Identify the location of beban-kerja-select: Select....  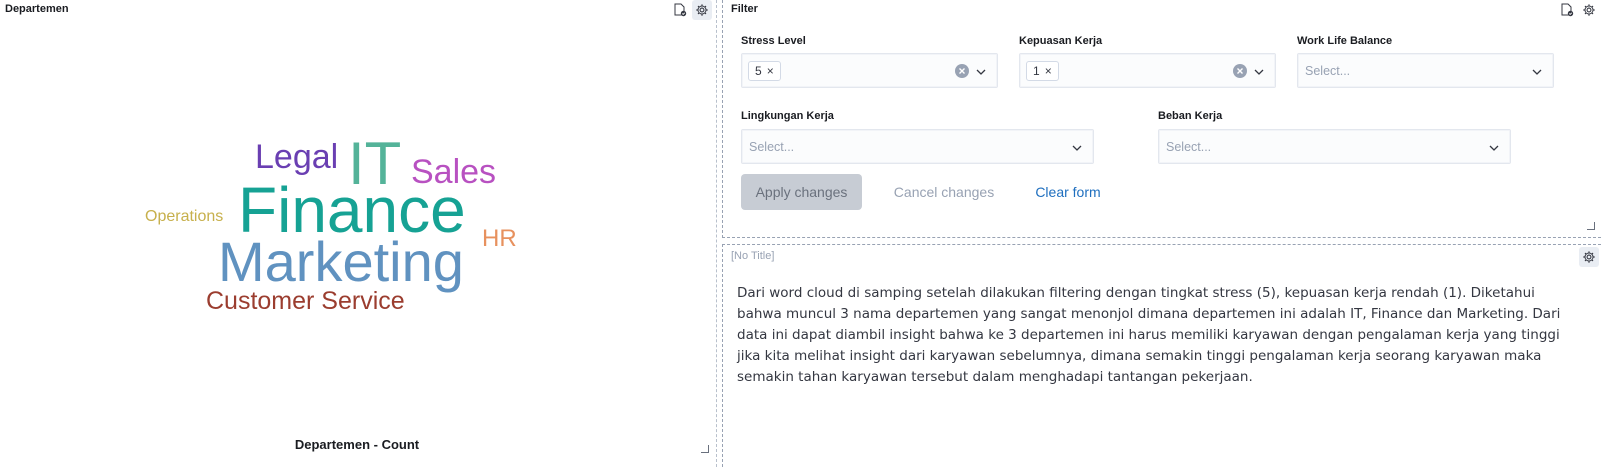
(1334, 146).